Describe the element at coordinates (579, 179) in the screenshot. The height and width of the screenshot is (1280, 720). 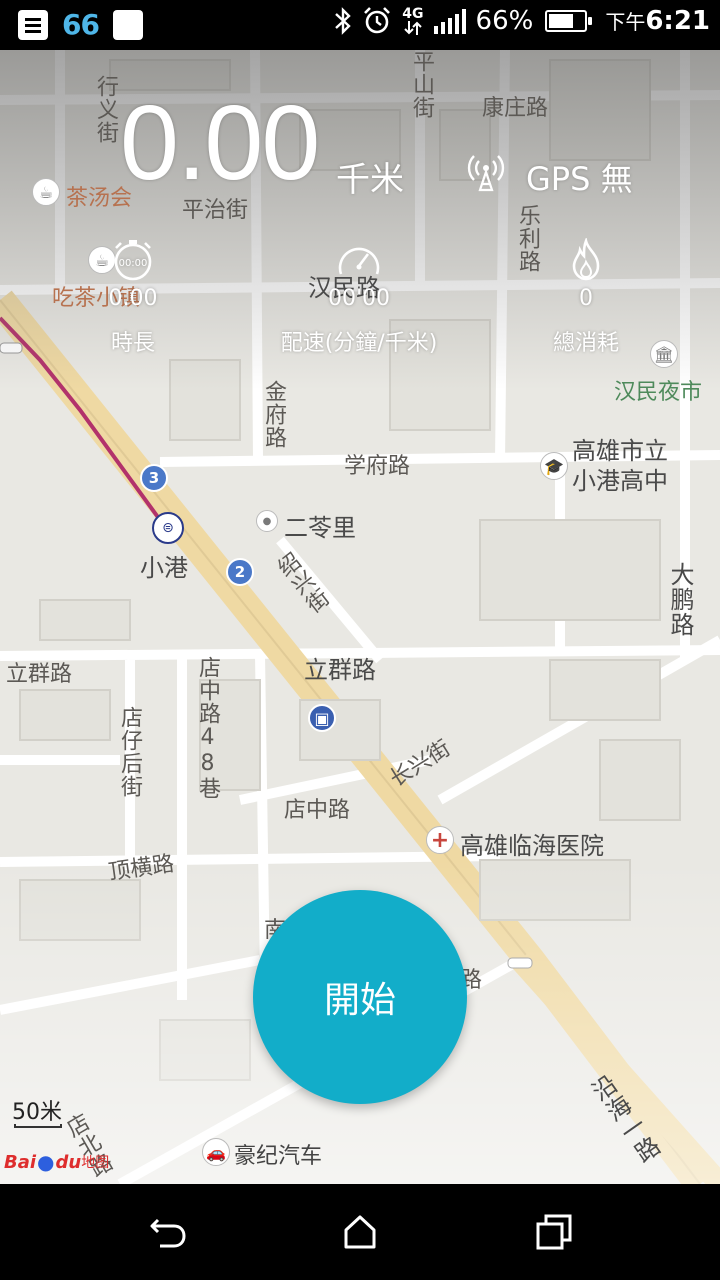
I see `gps-status: GPS 無` at that location.